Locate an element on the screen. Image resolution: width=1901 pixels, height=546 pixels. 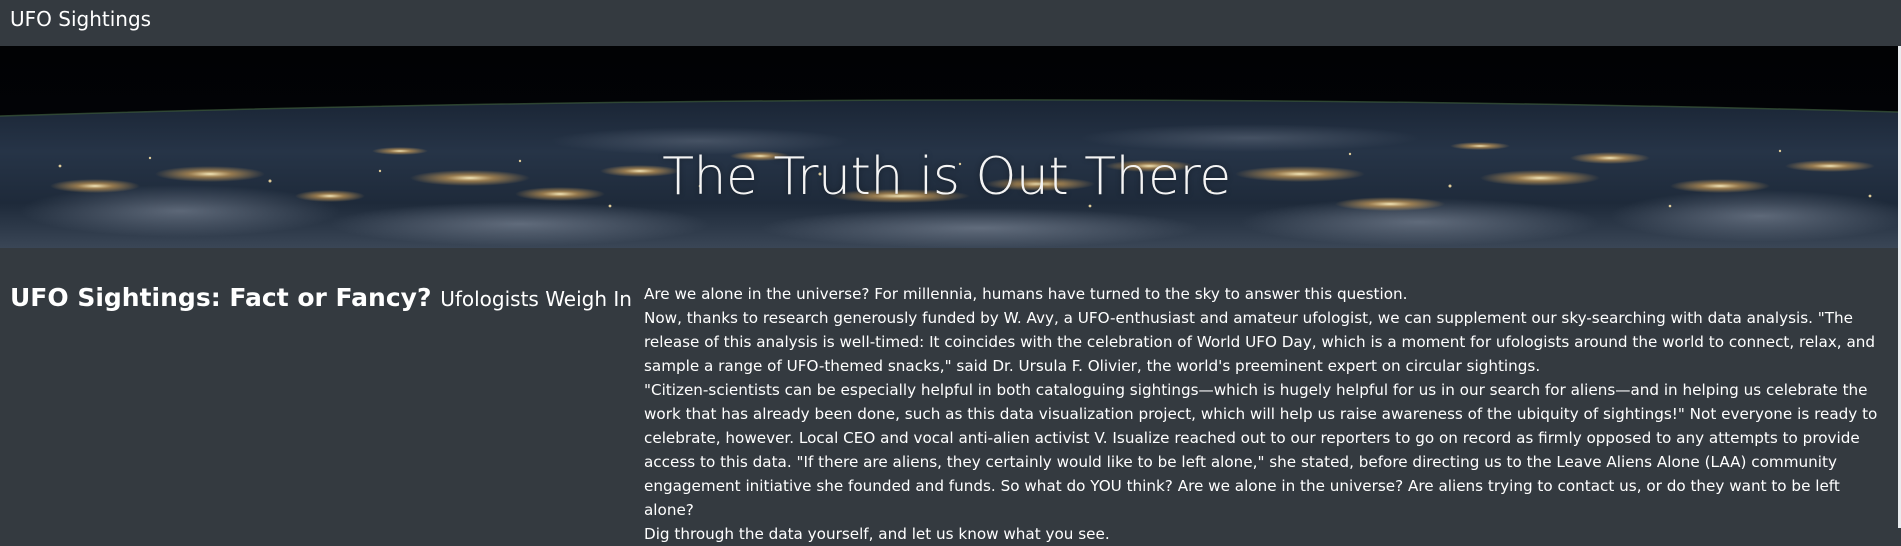
navbar-brand-link: UFO Sightings is located at coordinates (80, 19).